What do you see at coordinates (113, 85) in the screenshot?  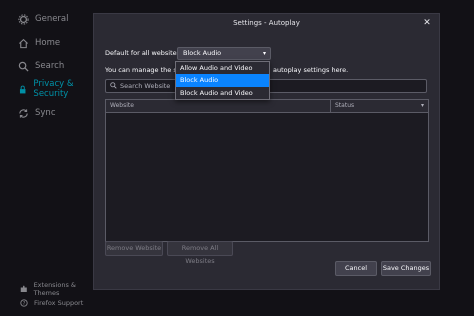 I see `search-icon` at bounding box center [113, 85].